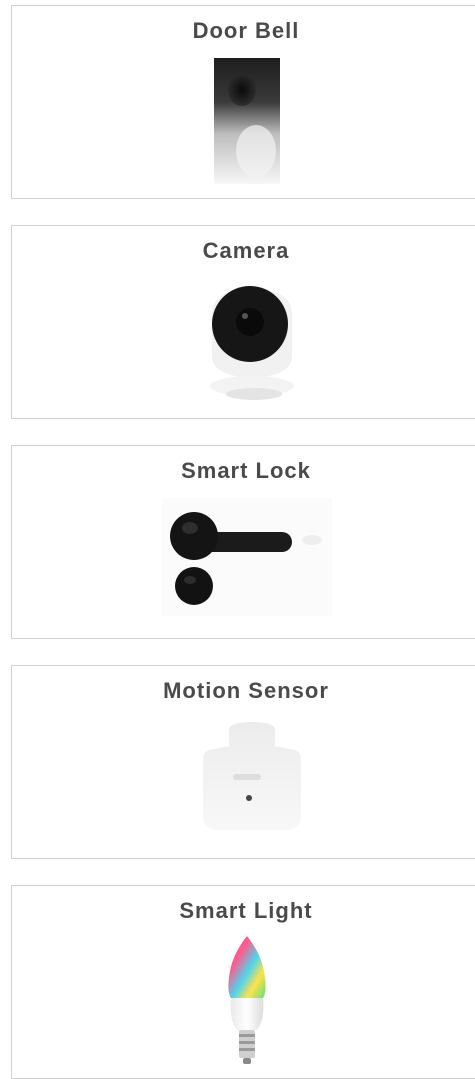 This screenshot has height=1079, width=475. What do you see at coordinates (252, 341) in the screenshot?
I see `camera-icon` at bounding box center [252, 341].